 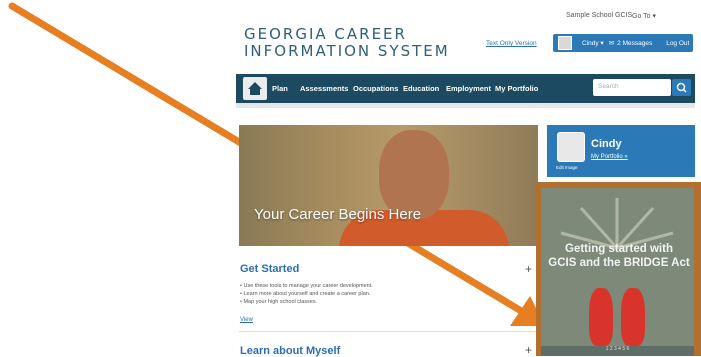 I want to click on goto-label: Go To, so click(x=641, y=16).